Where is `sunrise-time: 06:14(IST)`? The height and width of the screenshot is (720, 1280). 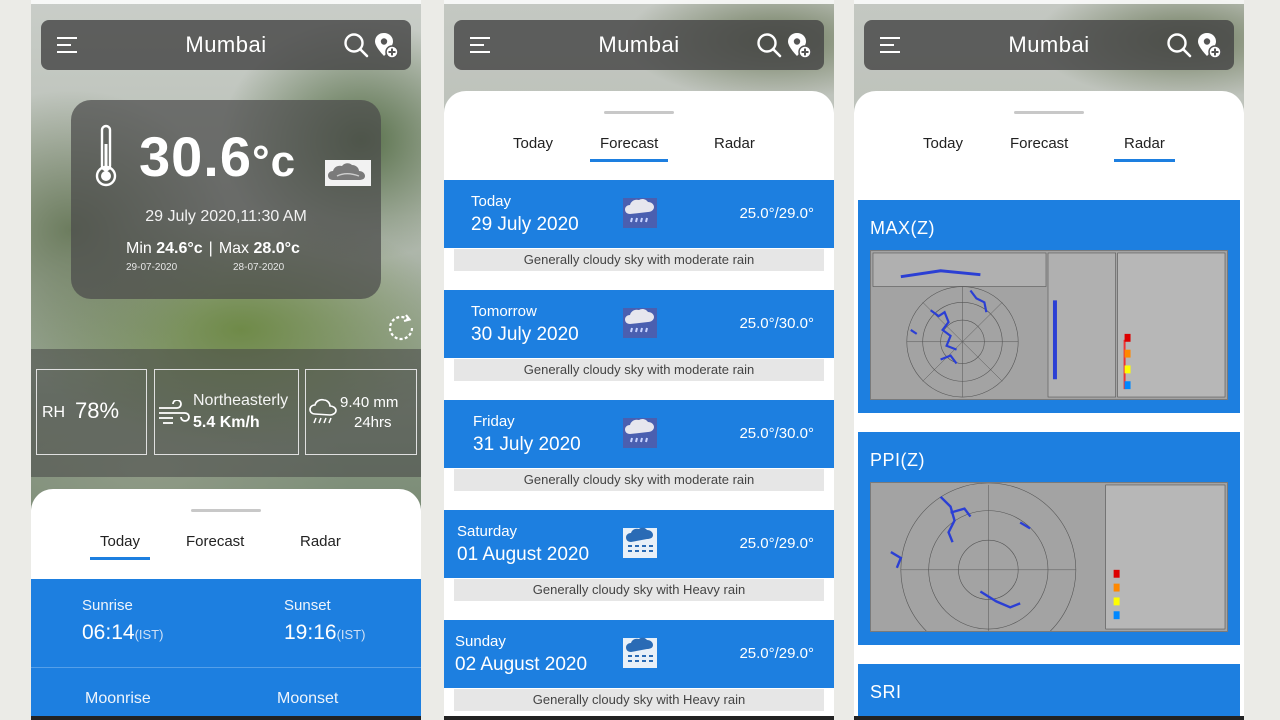
sunrise-time: 06:14(IST) is located at coordinates (123, 632).